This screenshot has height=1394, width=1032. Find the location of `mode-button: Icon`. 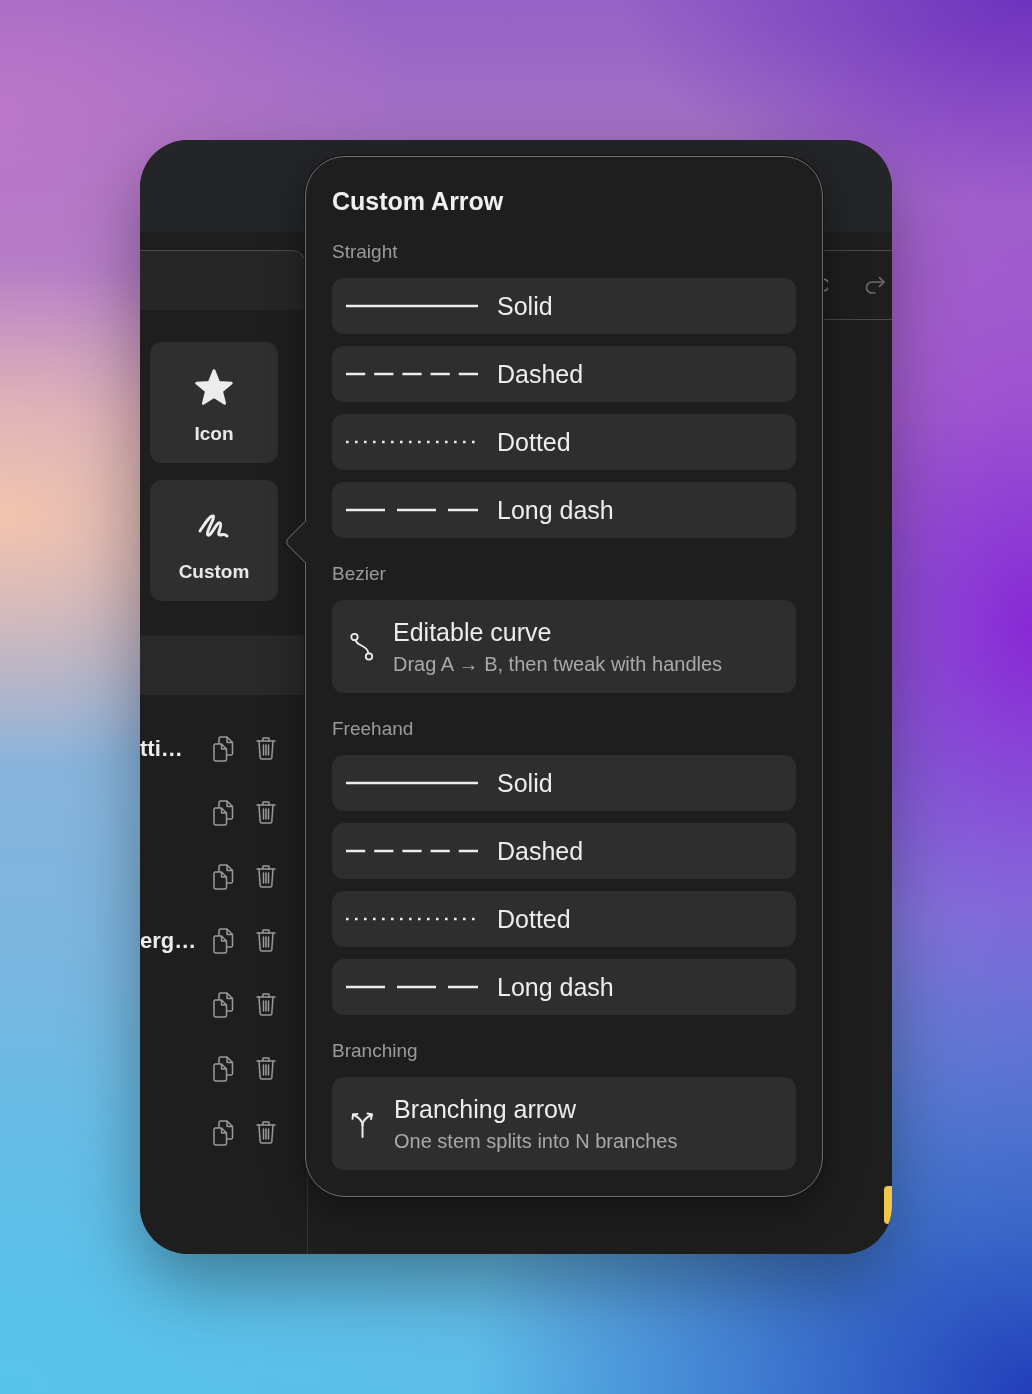

mode-button: Icon is located at coordinates (214, 402).